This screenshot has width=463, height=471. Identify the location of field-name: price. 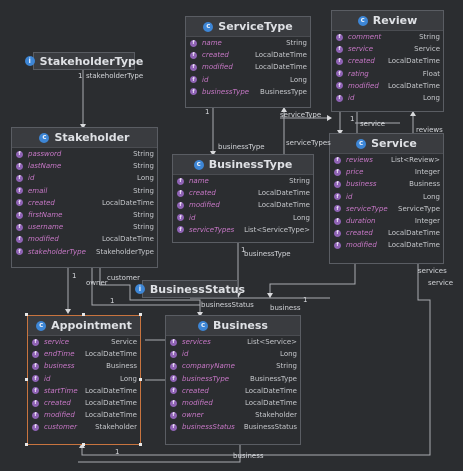
(355, 172).